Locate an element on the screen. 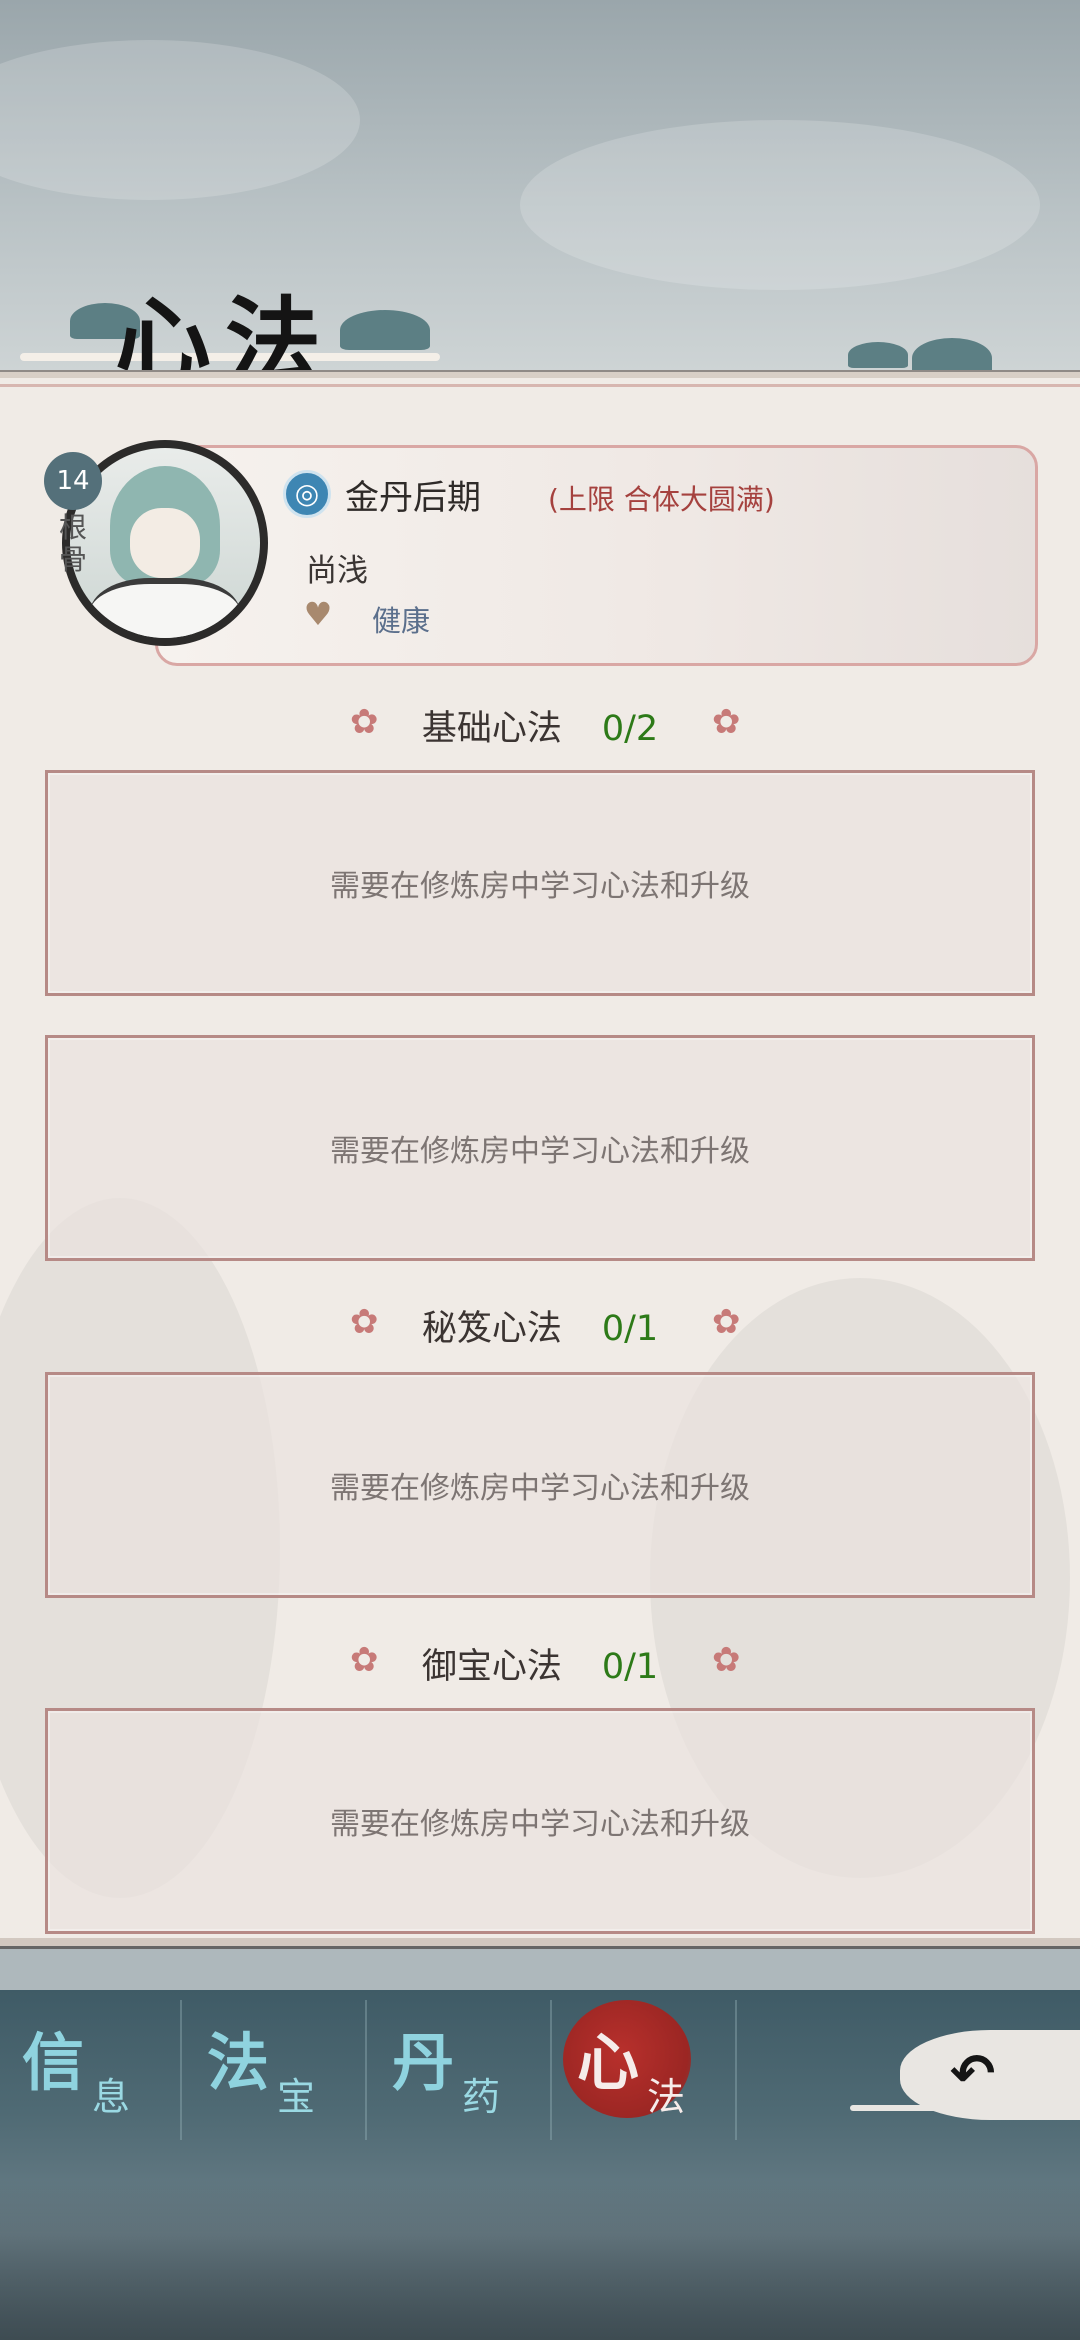 The height and width of the screenshot is (2340, 1080). health-status: 健康 is located at coordinates (401, 621).